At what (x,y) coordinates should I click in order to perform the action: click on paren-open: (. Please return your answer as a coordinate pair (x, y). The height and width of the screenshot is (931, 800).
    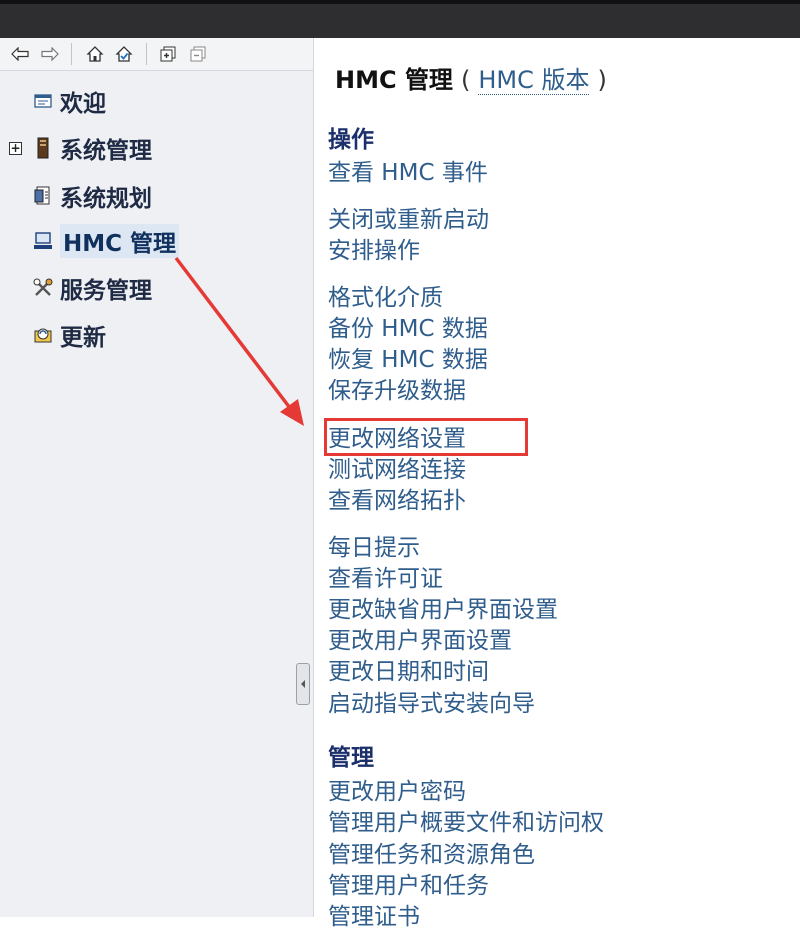
    Looking at the image, I should click on (465, 80).